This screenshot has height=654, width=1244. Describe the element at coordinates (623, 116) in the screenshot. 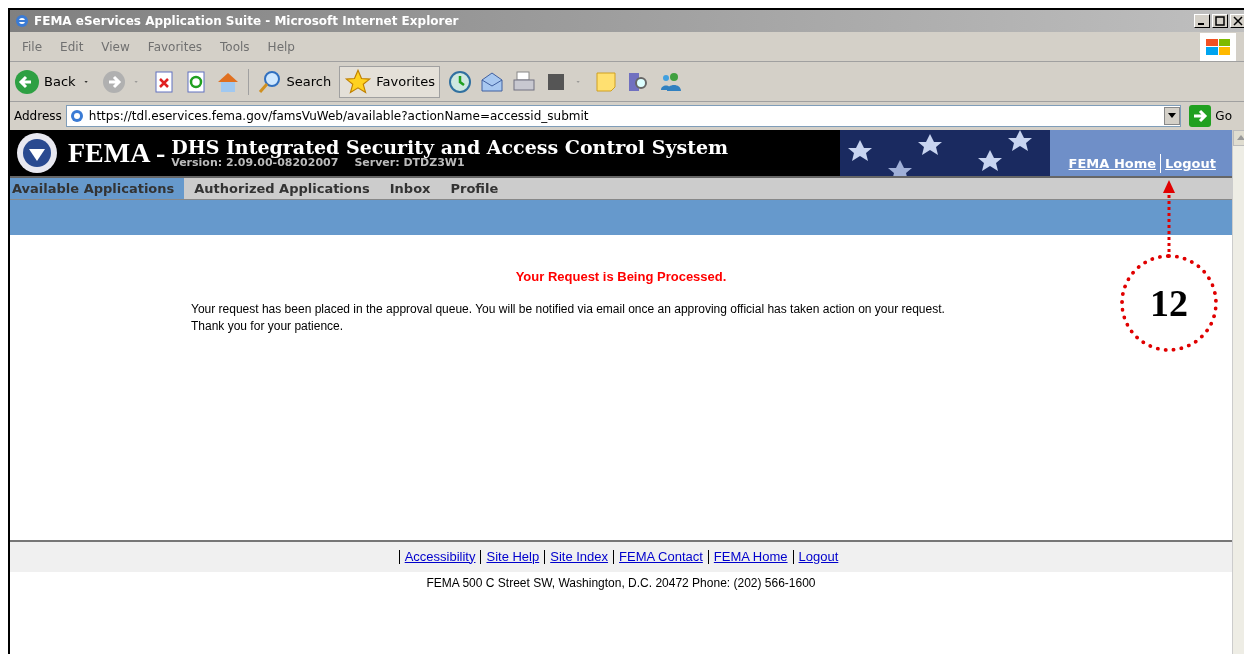

I see `address-field: https://tdl.eservices.fema.gov/famsVuWeb/available?actionName=accessid_submit` at that location.